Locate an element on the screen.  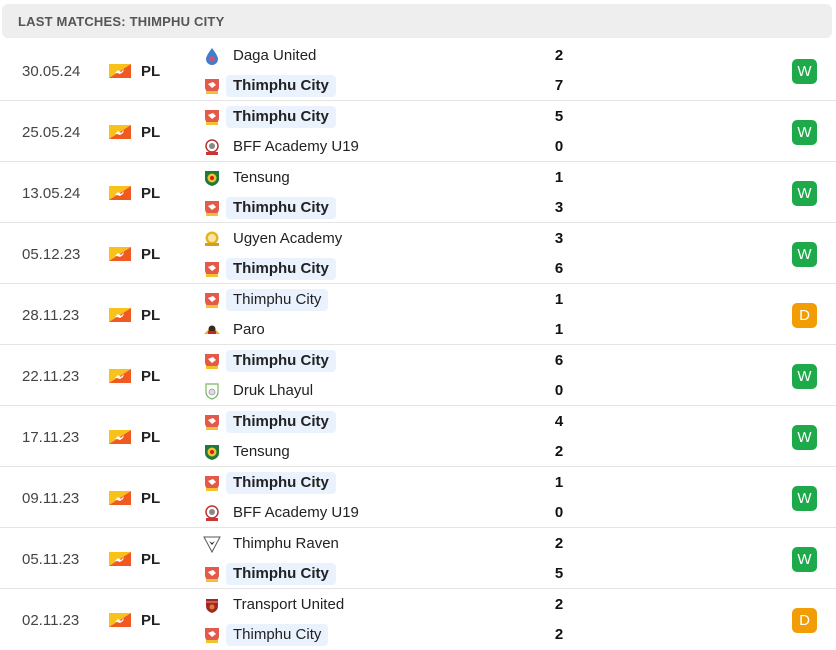
match-row: 28.11.23 PL Thimphu City Paro 1 1 D is located at coordinates (418, 314).